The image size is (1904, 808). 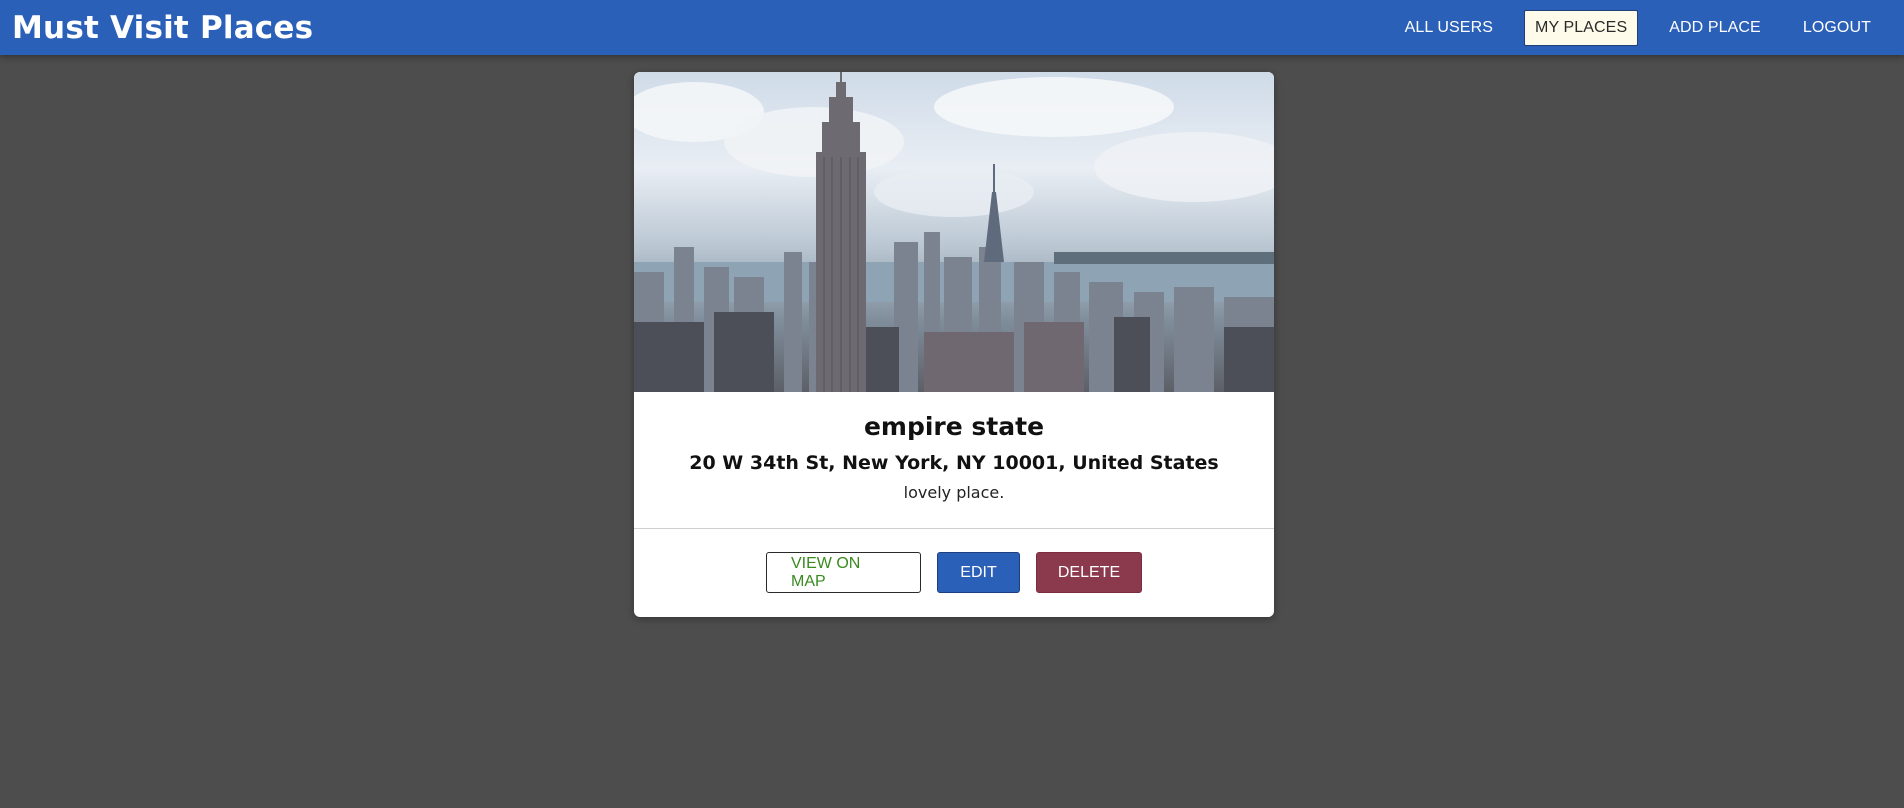 What do you see at coordinates (978, 572) in the screenshot?
I see `edit-button: EDIT` at bounding box center [978, 572].